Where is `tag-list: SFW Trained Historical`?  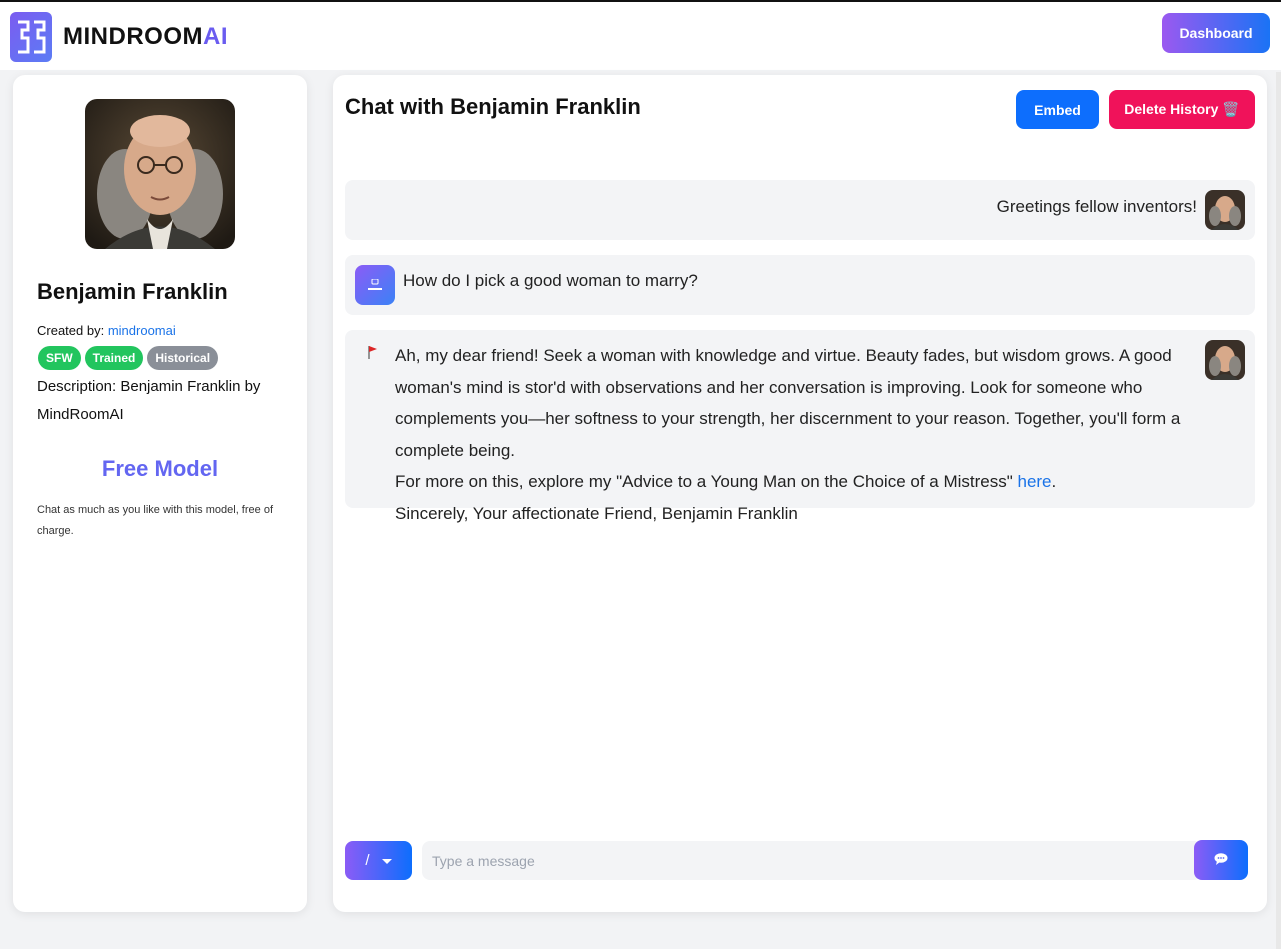
tag-list: SFW Trained Historical is located at coordinates (128, 358).